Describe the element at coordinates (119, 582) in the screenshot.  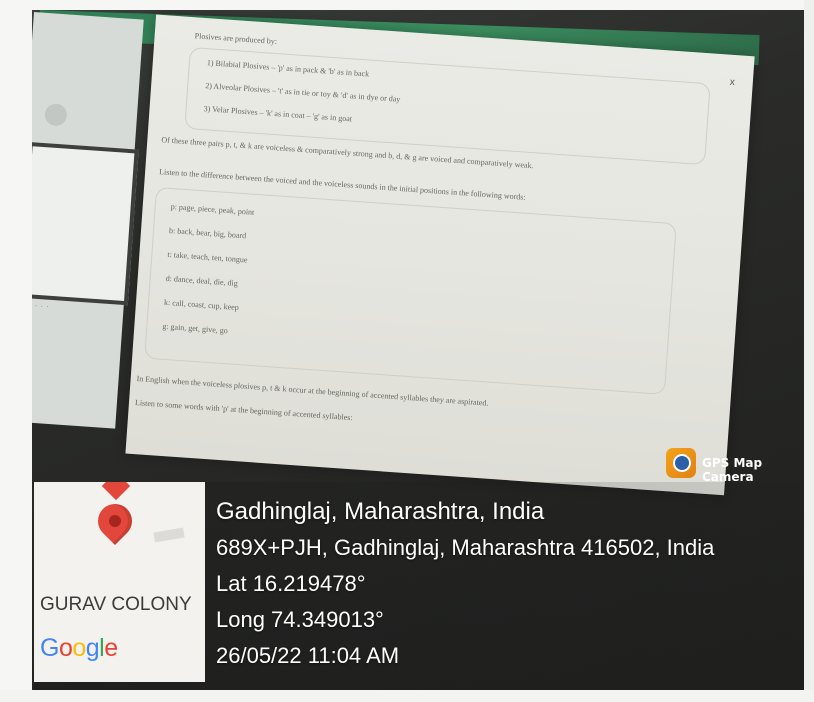
I see `map-thumbnail: GURAV COLONY Google` at that location.